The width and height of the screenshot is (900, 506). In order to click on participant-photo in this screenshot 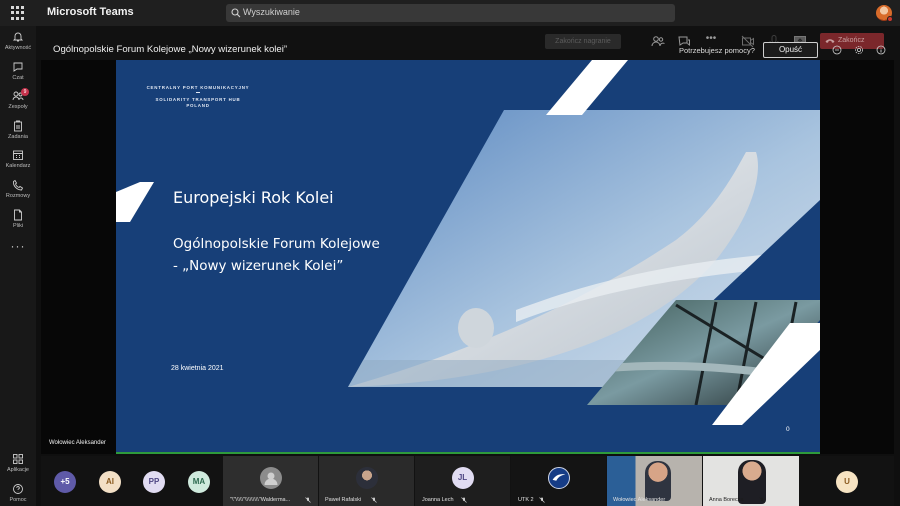, I will do `click(366, 478)`.